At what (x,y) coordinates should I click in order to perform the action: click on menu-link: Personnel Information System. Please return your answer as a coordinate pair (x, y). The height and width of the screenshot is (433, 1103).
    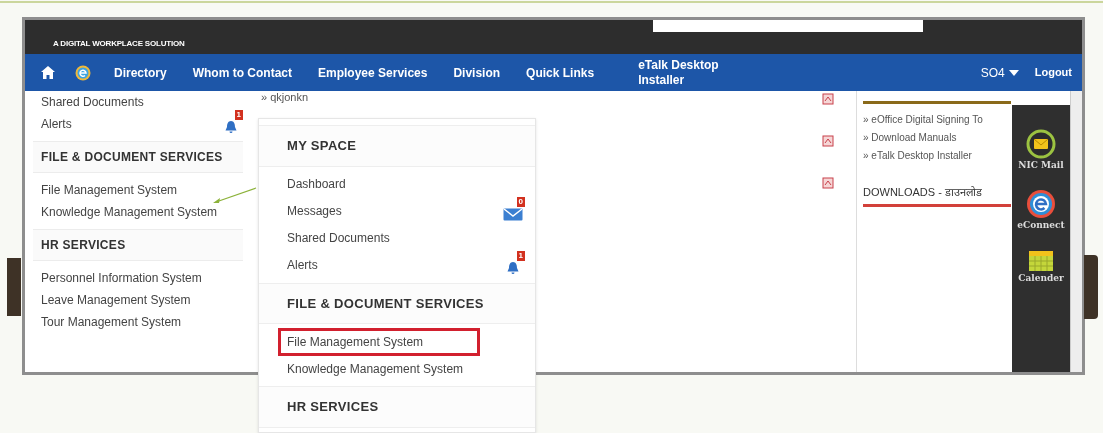
    Looking at the image, I should click on (121, 278).